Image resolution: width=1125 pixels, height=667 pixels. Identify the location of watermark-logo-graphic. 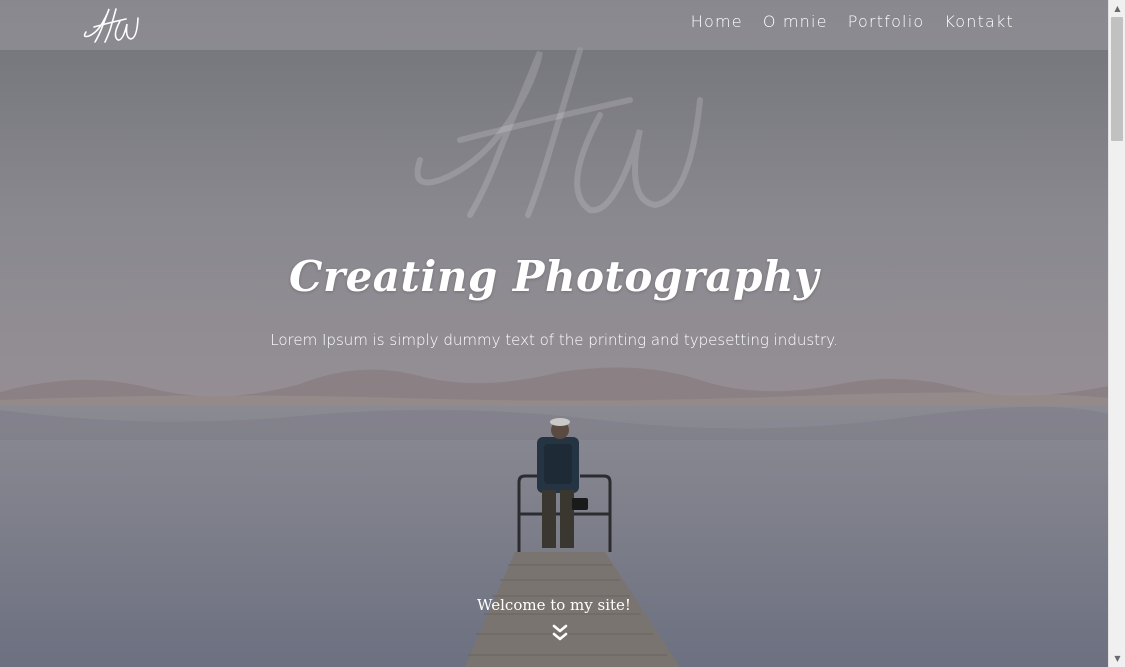
(558, 132).